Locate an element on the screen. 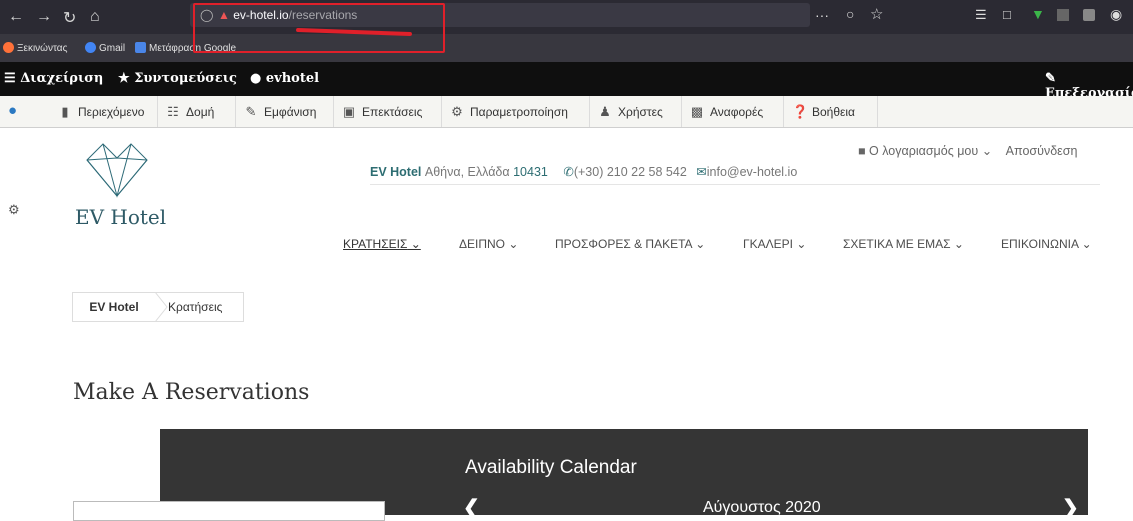 The height and width of the screenshot is (521, 1133). calendar-month: Αύγουστος 2020 is located at coordinates (762, 507).